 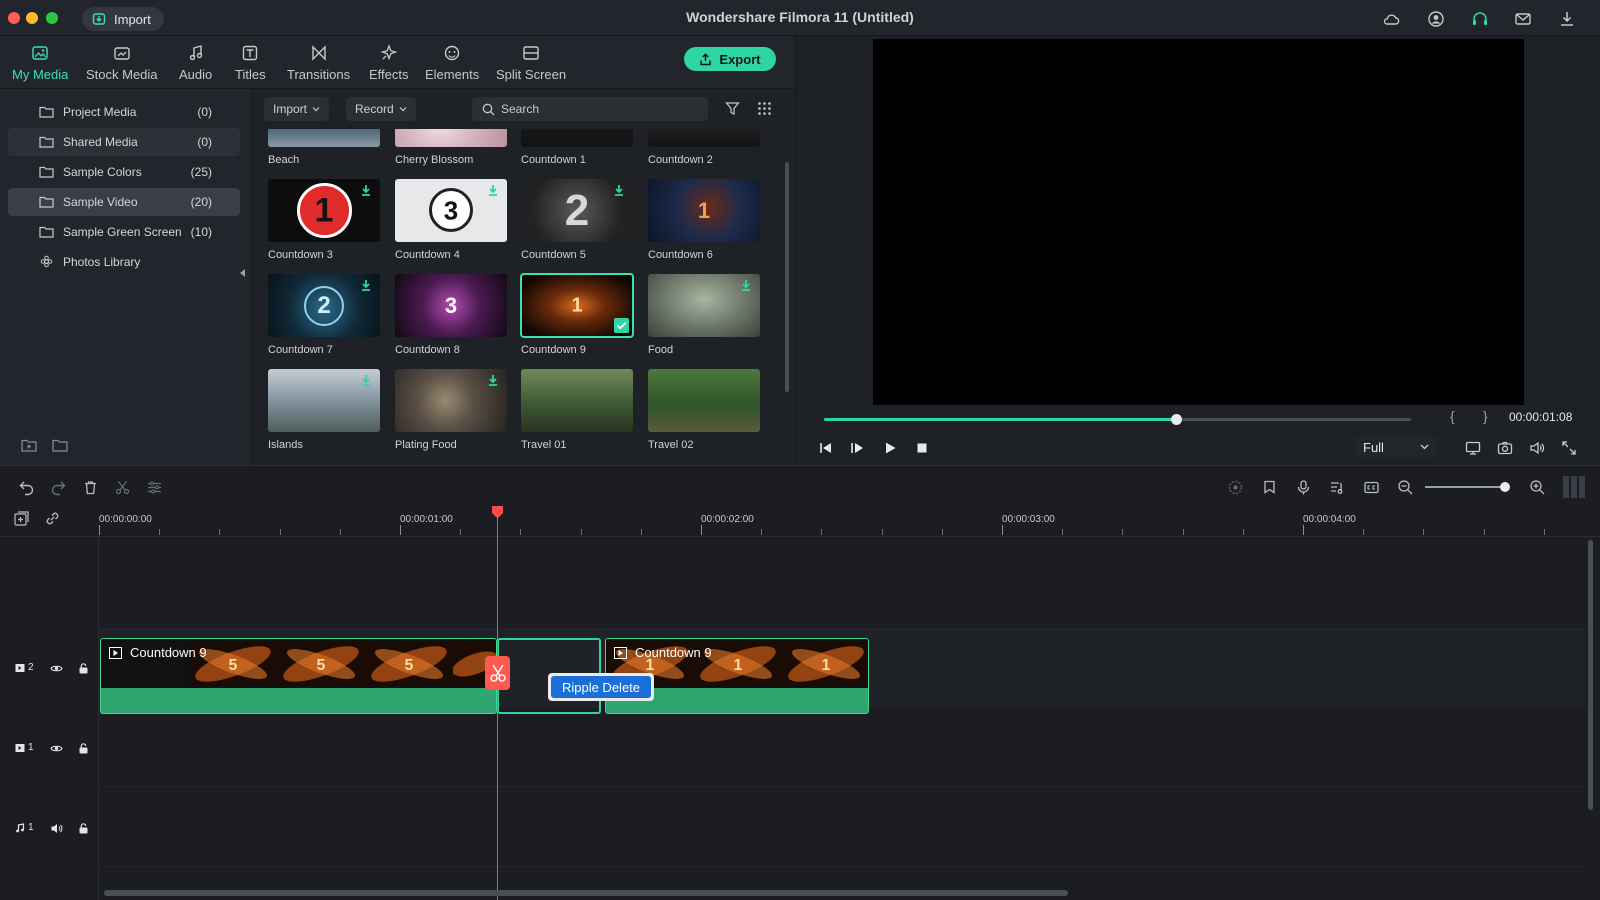 I want to click on add-track-icon, so click(x=21, y=518).